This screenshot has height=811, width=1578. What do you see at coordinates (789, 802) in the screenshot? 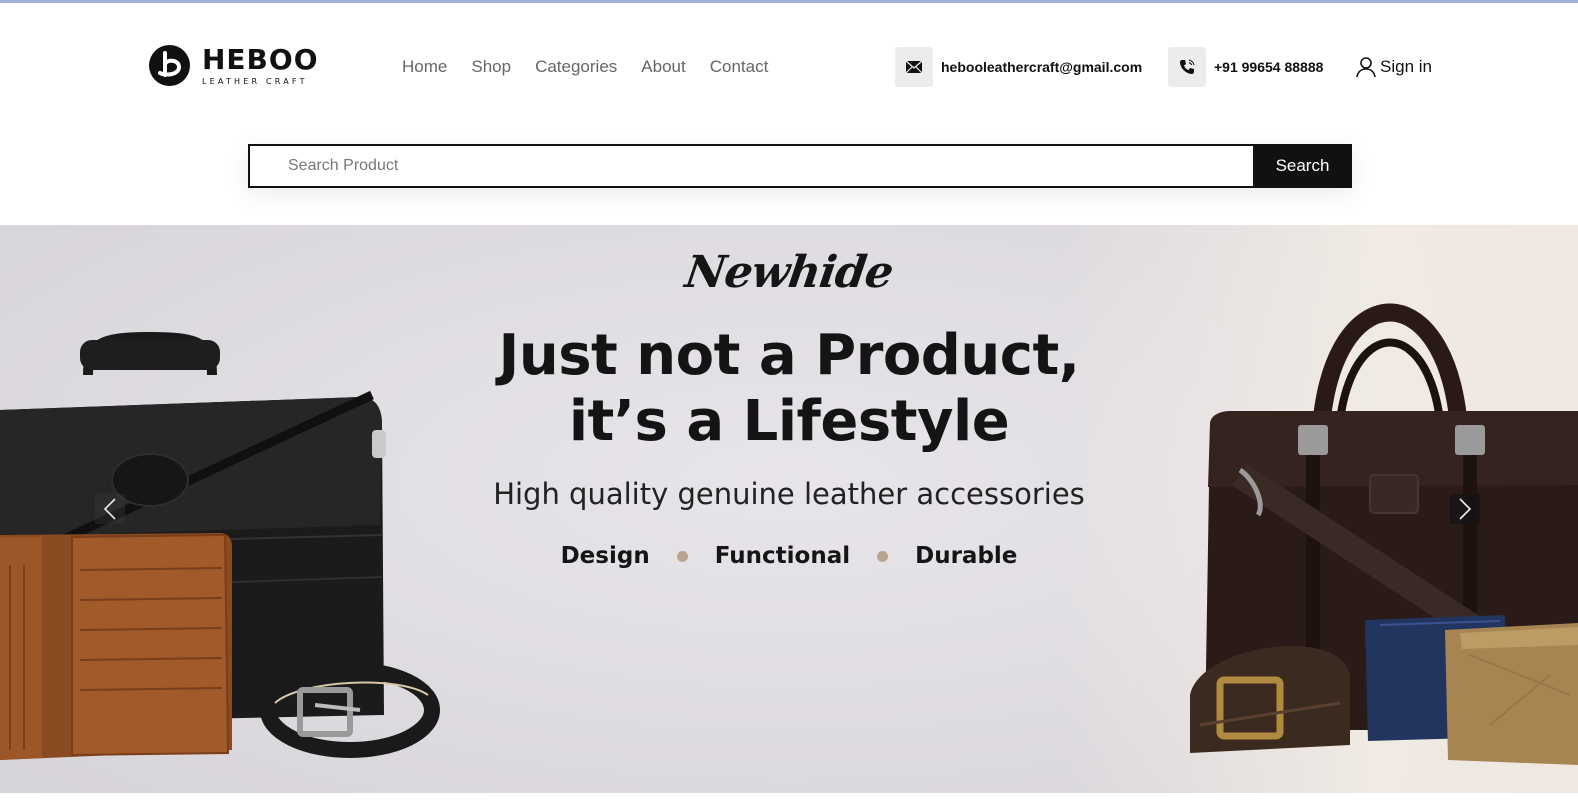
I see `page-bottom-strip` at bounding box center [789, 802].